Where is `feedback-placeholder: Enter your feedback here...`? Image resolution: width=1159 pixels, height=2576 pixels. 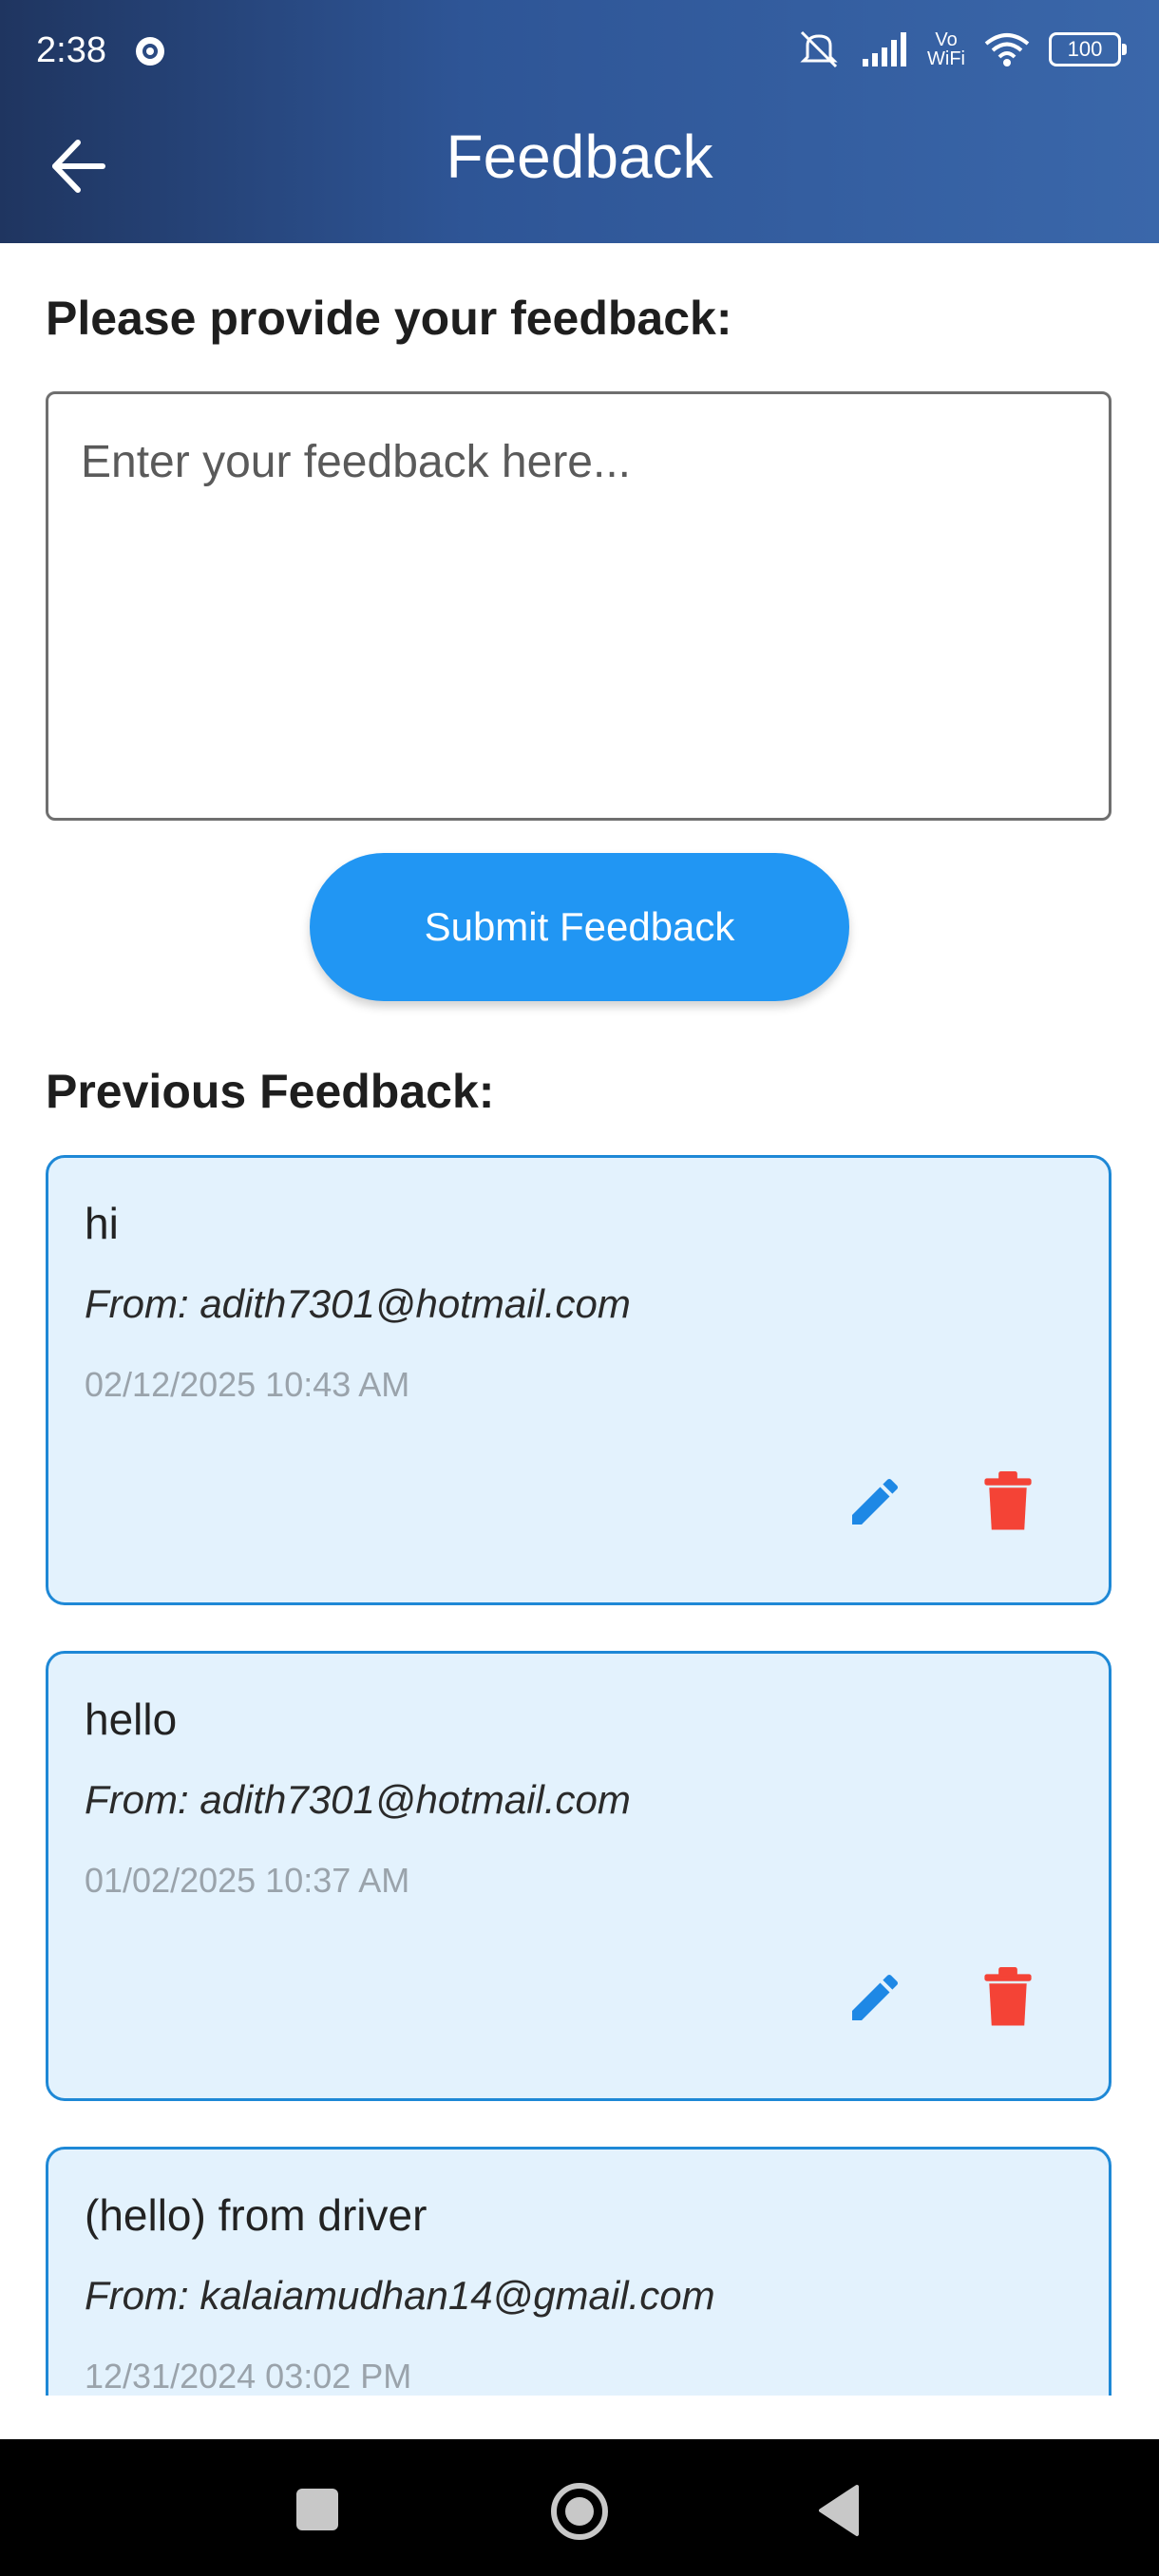 feedback-placeholder: Enter your feedback here... is located at coordinates (356, 462).